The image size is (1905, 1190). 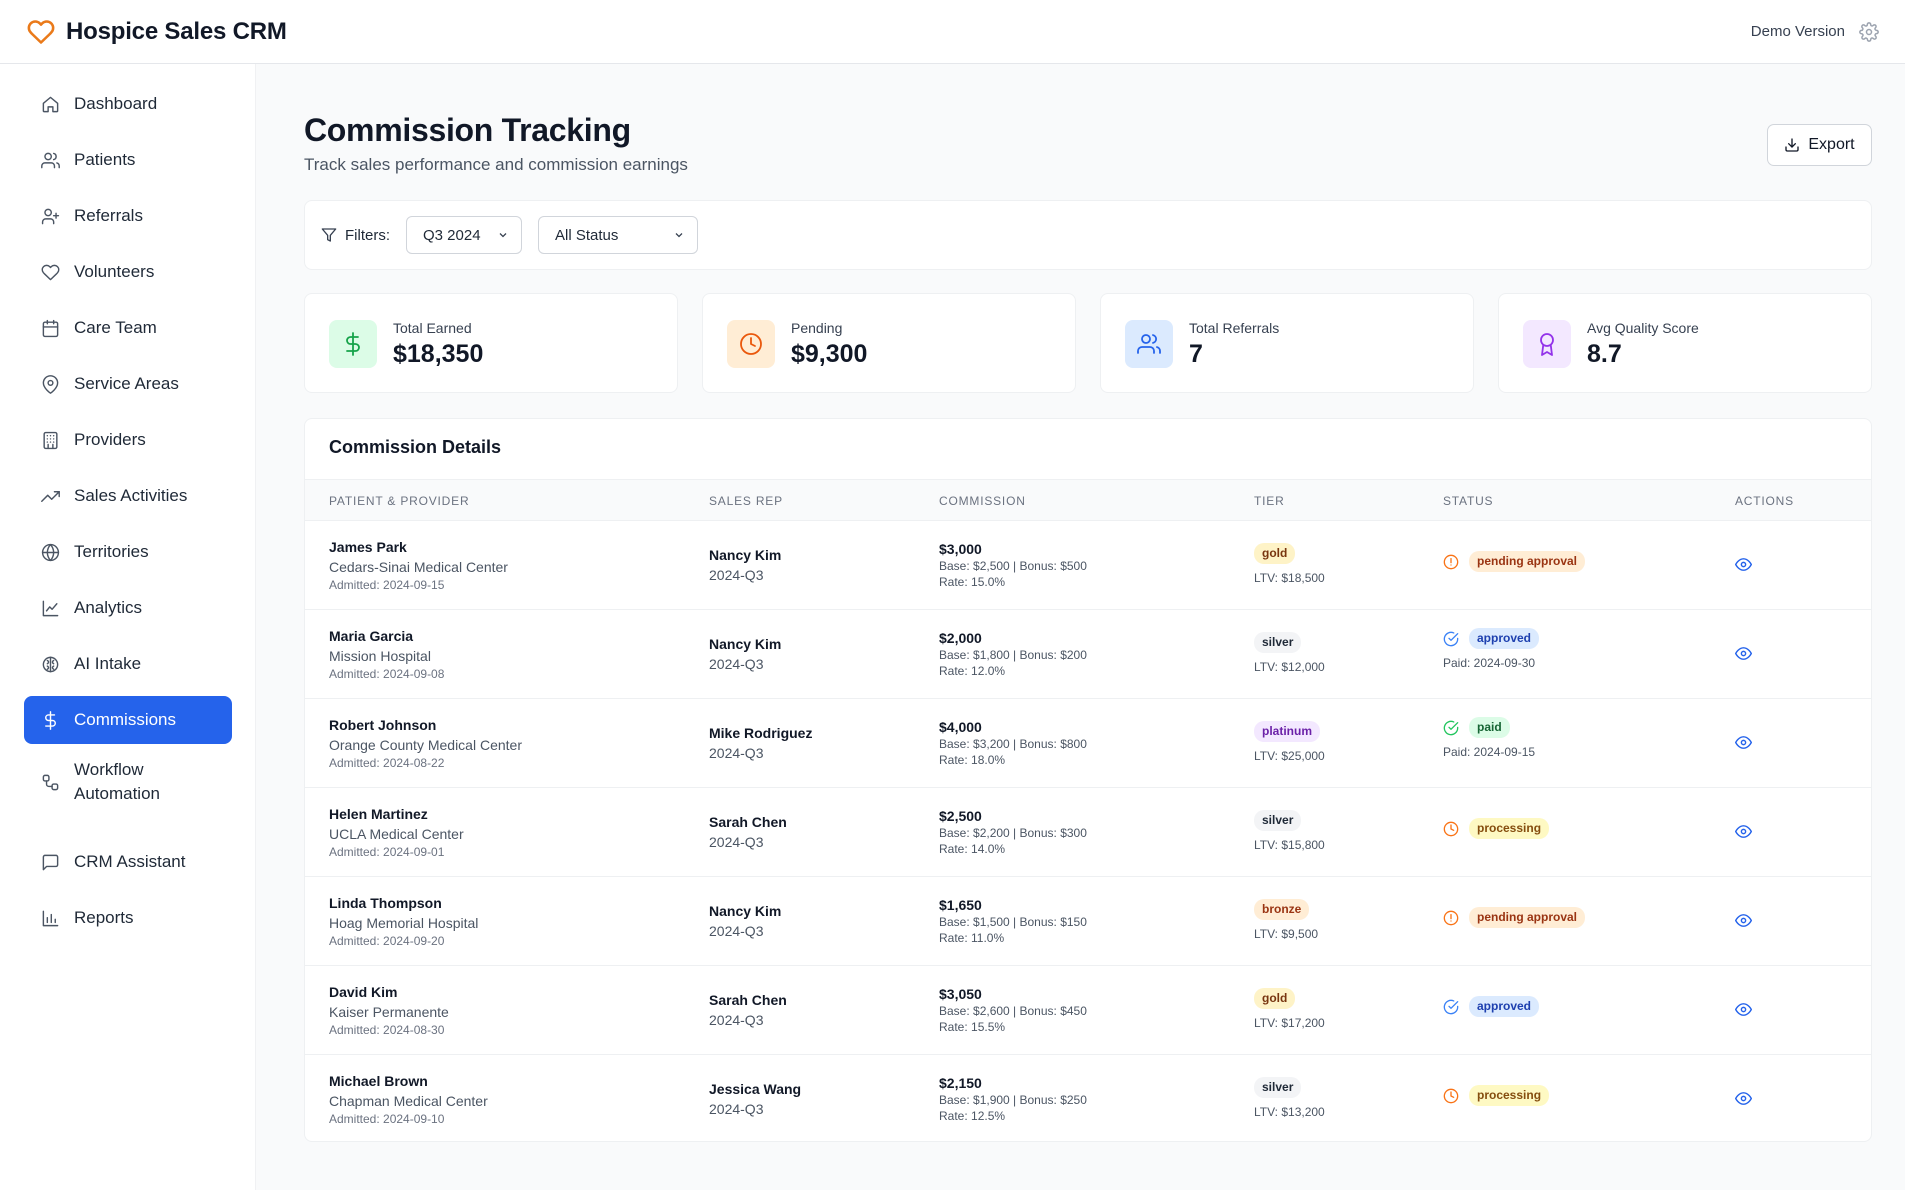 What do you see at coordinates (1547, 344) in the screenshot?
I see `award-icon` at bounding box center [1547, 344].